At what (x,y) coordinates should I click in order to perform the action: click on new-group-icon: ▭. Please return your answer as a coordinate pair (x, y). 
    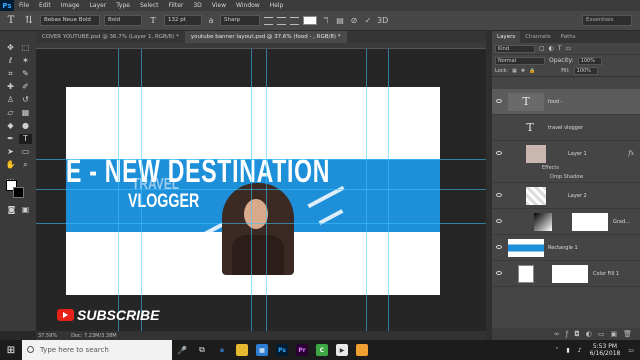
    Looking at the image, I should click on (601, 334).